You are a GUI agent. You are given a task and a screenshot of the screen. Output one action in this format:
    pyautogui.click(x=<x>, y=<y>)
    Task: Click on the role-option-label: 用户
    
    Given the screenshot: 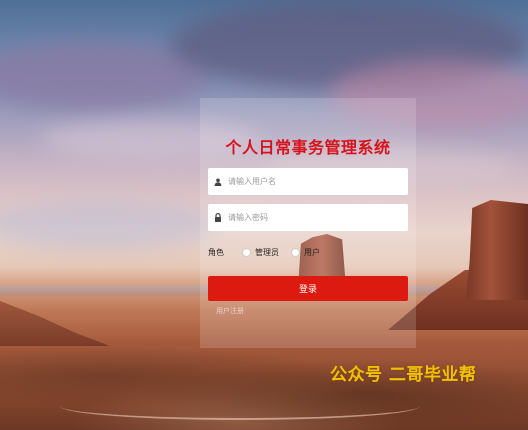 What is the action you would take?
    pyautogui.click(x=312, y=252)
    